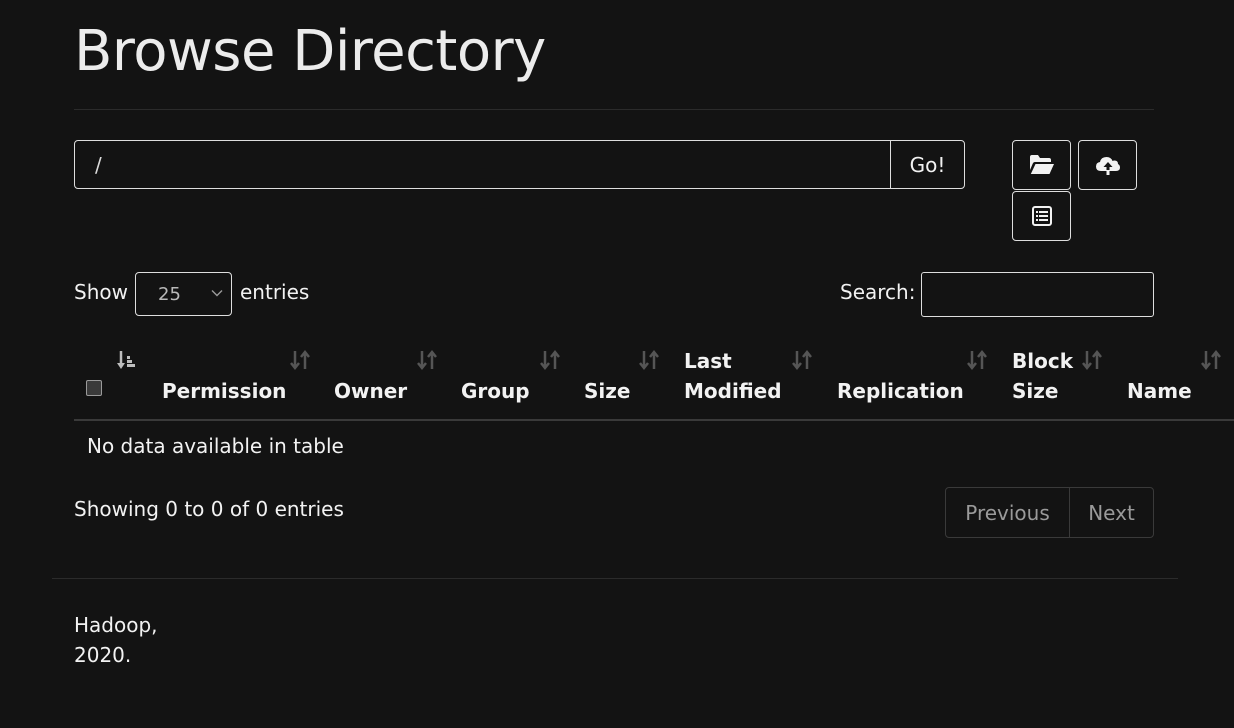 The height and width of the screenshot is (728, 1234). What do you see at coordinates (101, 292) in the screenshot?
I see `show-label: Show` at bounding box center [101, 292].